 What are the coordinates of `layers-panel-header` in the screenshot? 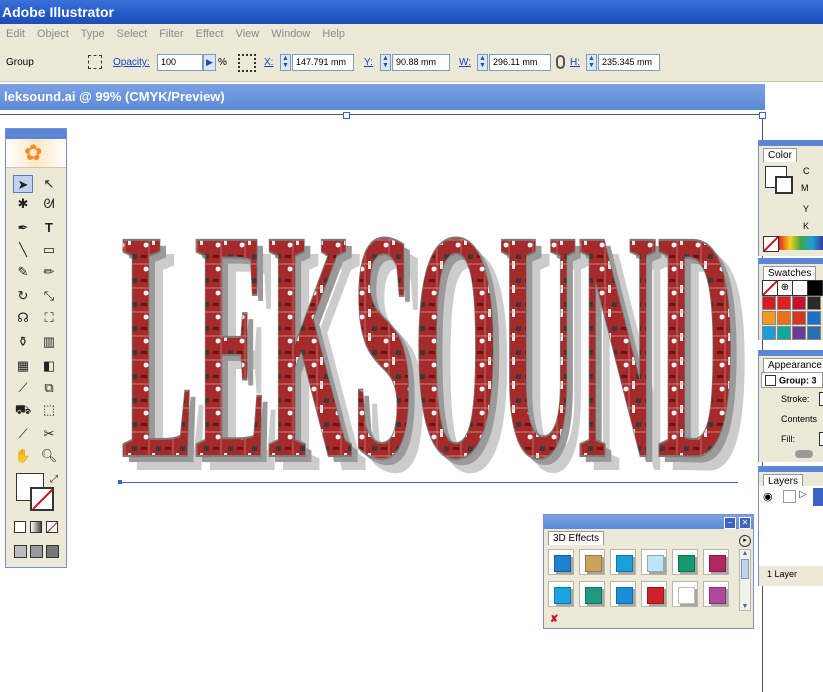 It's located at (791, 469).